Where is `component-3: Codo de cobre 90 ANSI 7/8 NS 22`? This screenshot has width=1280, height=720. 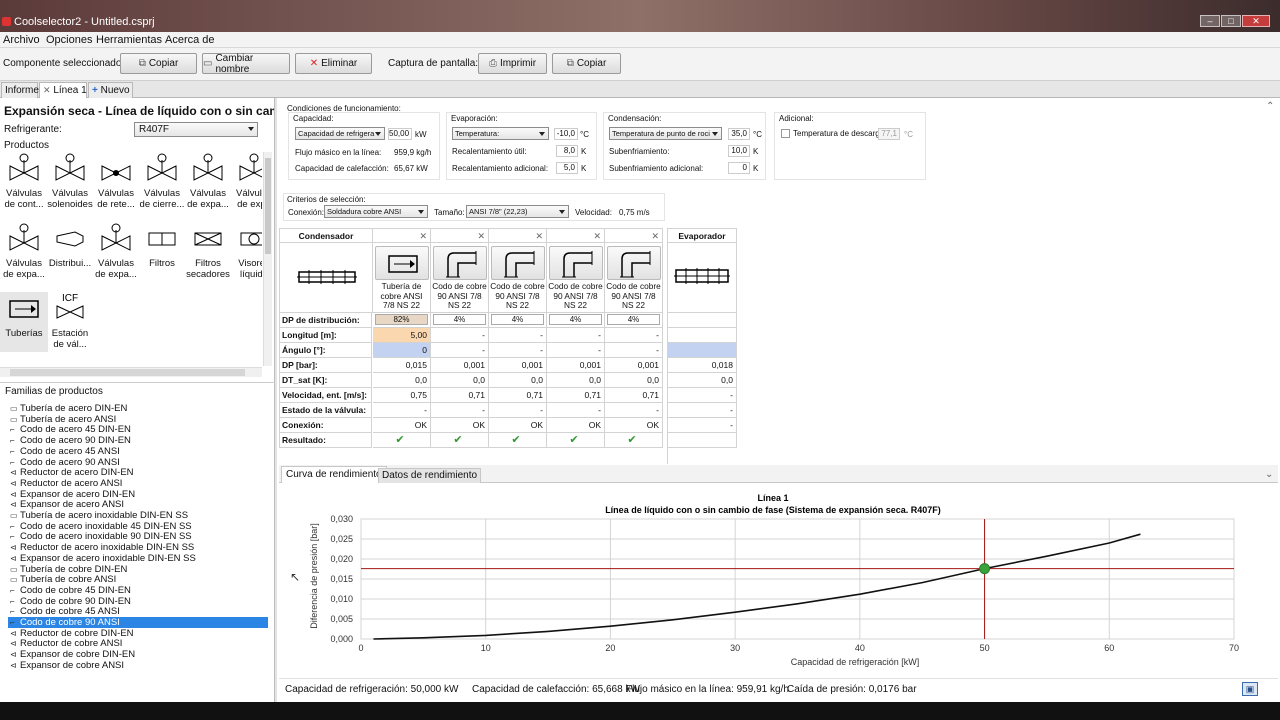
component-3: Codo de cobre 90 ANSI 7/8 NS 22 is located at coordinates (518, 278).